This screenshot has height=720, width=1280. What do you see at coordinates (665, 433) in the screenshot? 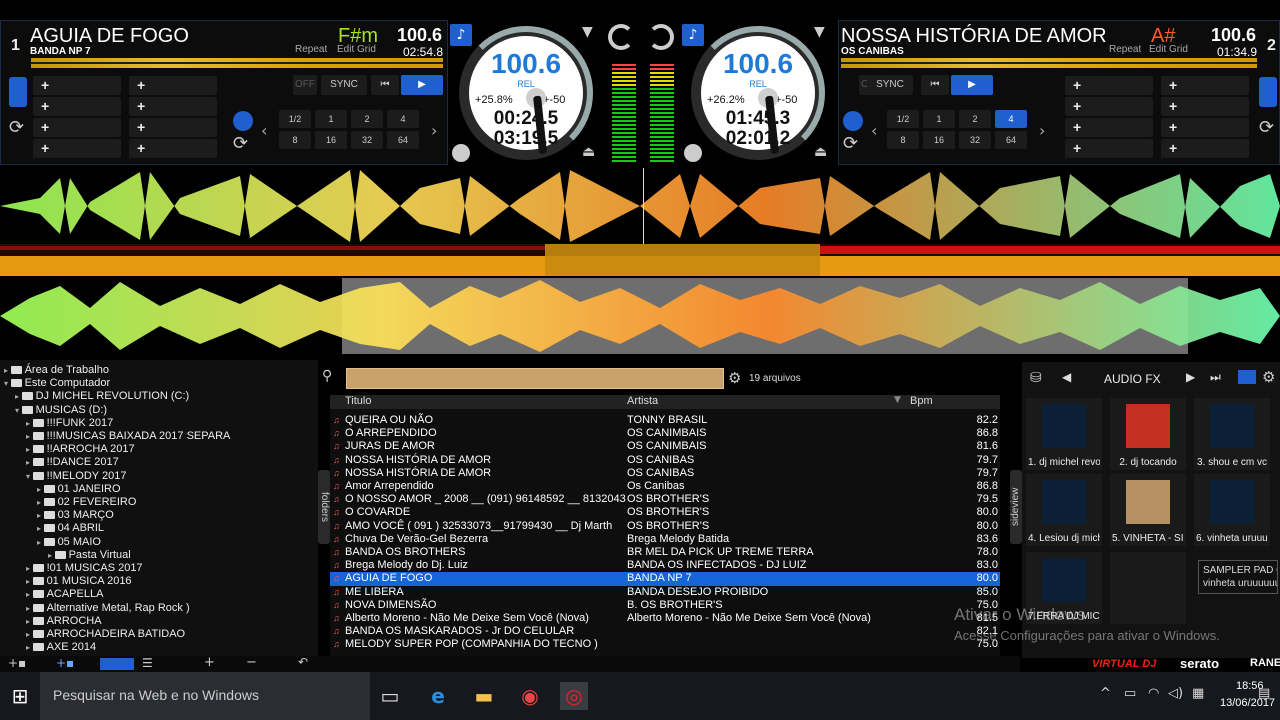
I see `table-row: ♫ O ARREPENDIDO OS CANIMBAIS 86.8` at bounding box center [665, 433].